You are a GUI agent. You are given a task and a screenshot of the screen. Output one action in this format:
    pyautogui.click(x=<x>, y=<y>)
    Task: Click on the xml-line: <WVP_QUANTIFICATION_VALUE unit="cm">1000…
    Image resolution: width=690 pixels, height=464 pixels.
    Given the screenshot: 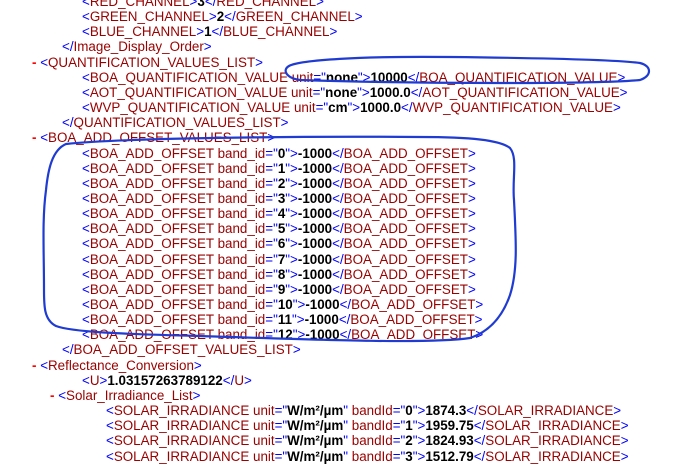 What is the action you would take?
    pyautogui.click(x=351, y=107)
    